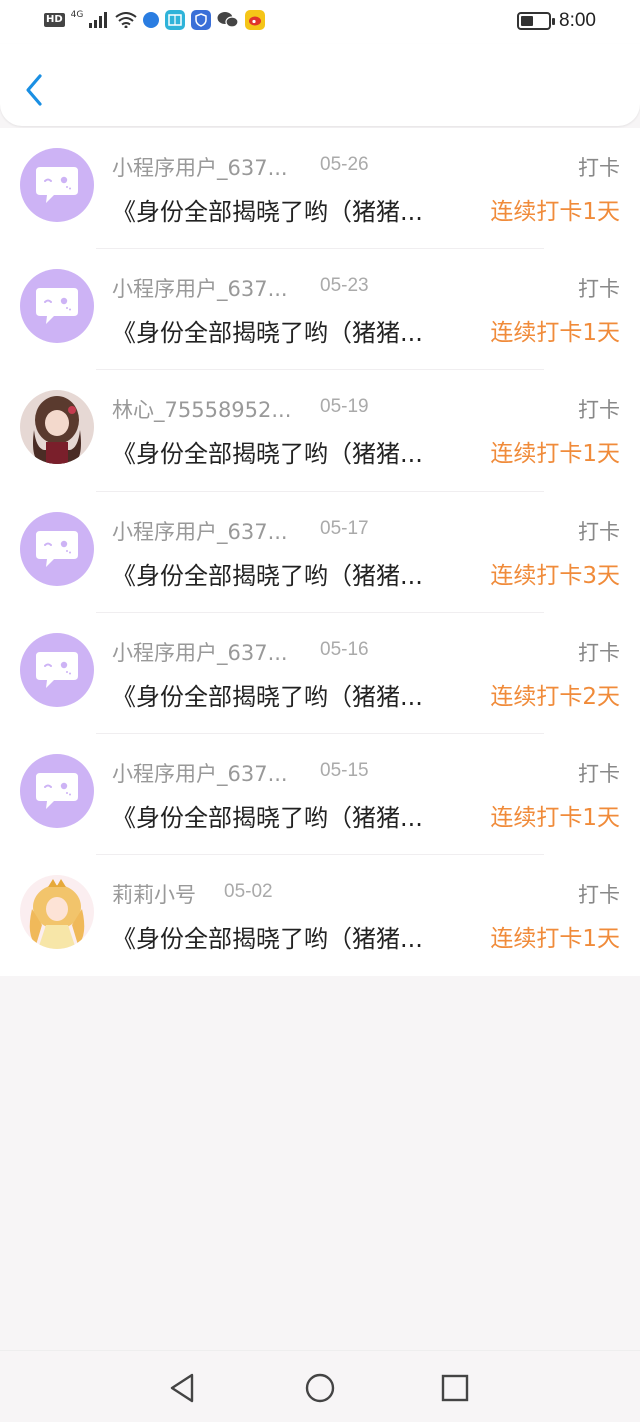  I want to click on header-bar, so click(320, 85).